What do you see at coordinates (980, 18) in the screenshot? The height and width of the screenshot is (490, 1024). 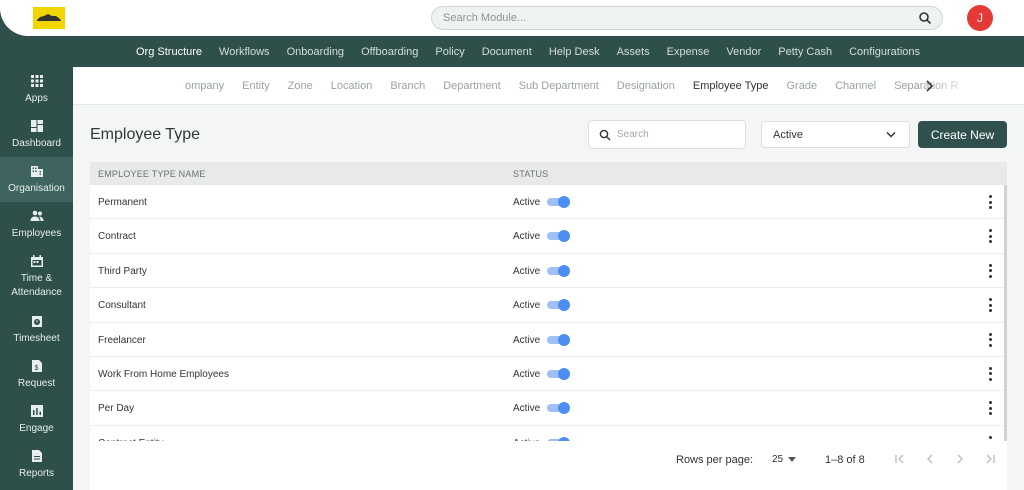 I see `user-avatar: J` at bounding box center [980, 18].